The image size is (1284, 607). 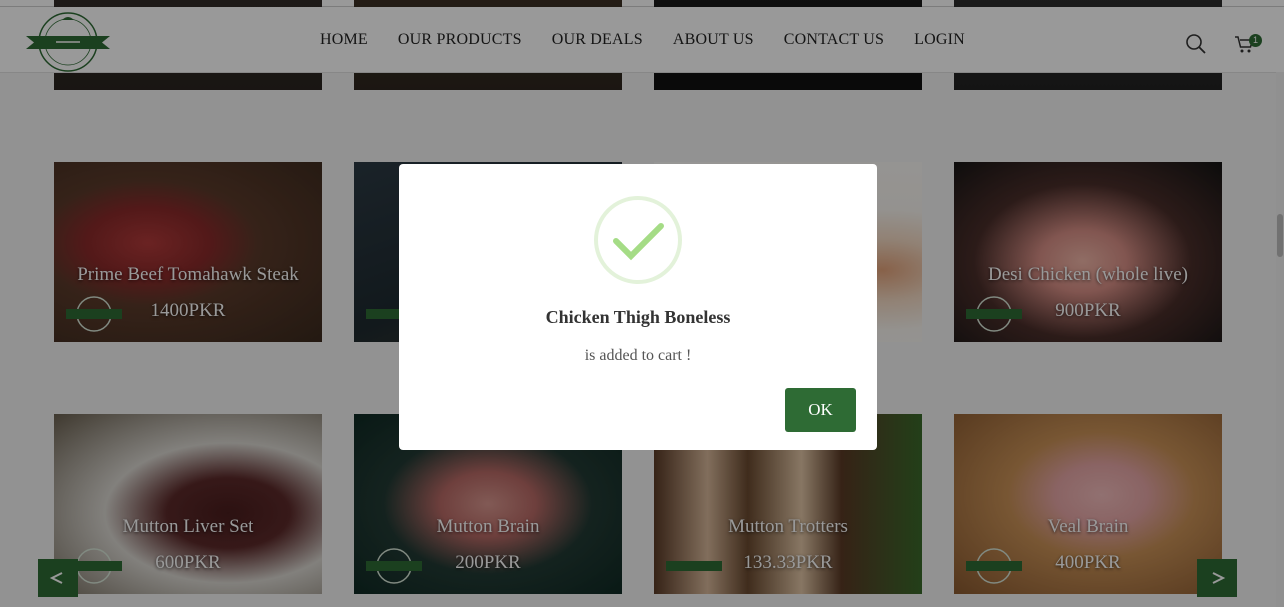 I want to click on success-check-icon, so click(x=638, y=240).